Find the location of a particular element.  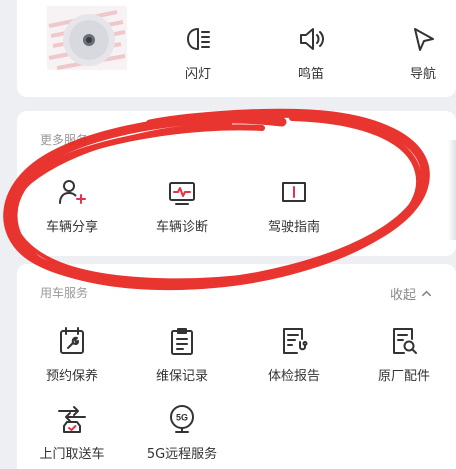

navigation-arrow-icon is located at coordinates (423, 39).